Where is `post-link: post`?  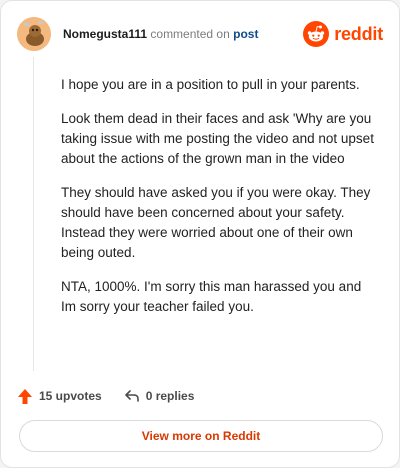
post-link: post is located at coordinates (245, 34).